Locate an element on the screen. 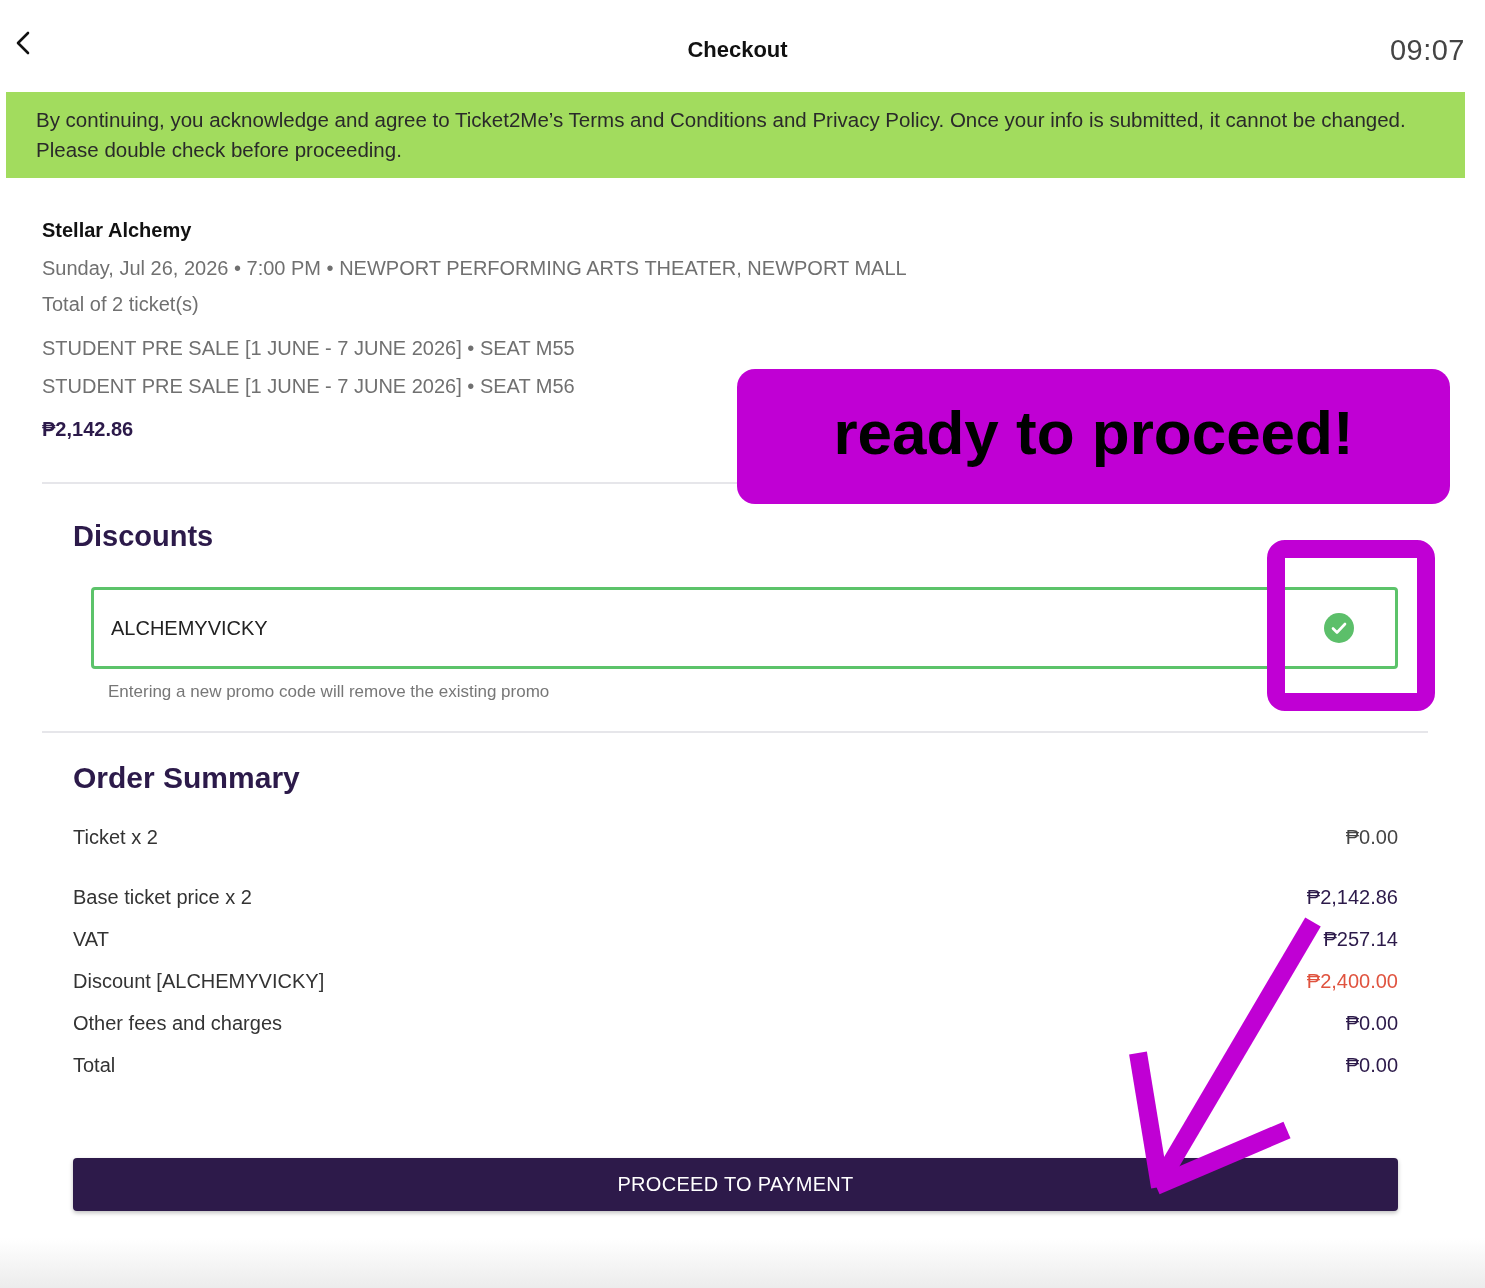 The image size is (1485, 1288). summary-label: Other fees and charges is located at coordinates (177, 1023).